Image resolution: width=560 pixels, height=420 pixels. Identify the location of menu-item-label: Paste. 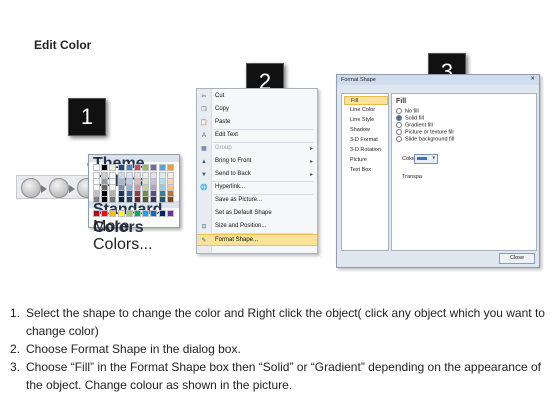
(223, 122).